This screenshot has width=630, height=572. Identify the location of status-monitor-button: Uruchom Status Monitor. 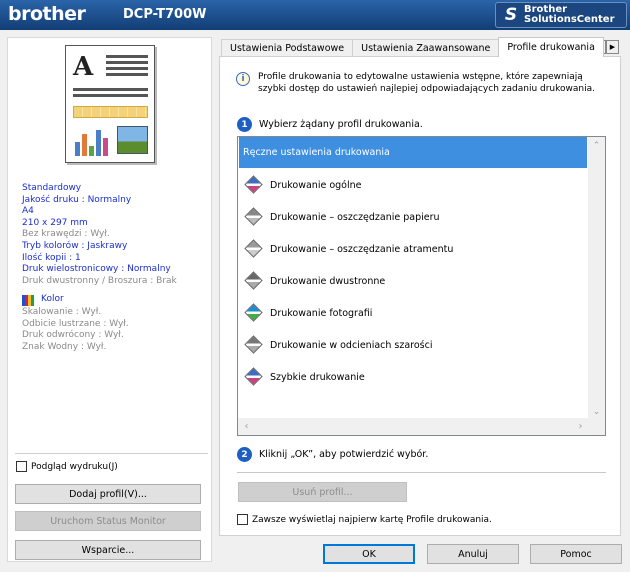
(108, 521).